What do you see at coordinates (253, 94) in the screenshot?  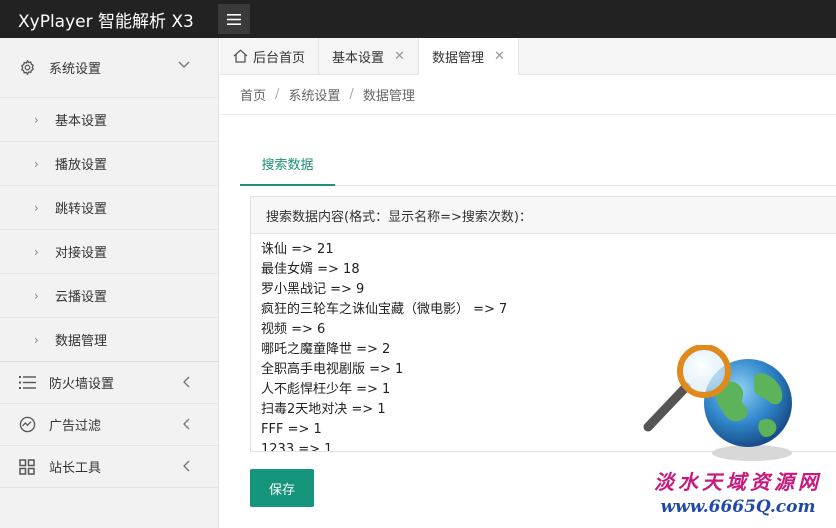 I see `breadcrumb-home-link: 首页` at bounding box center [253, 94].